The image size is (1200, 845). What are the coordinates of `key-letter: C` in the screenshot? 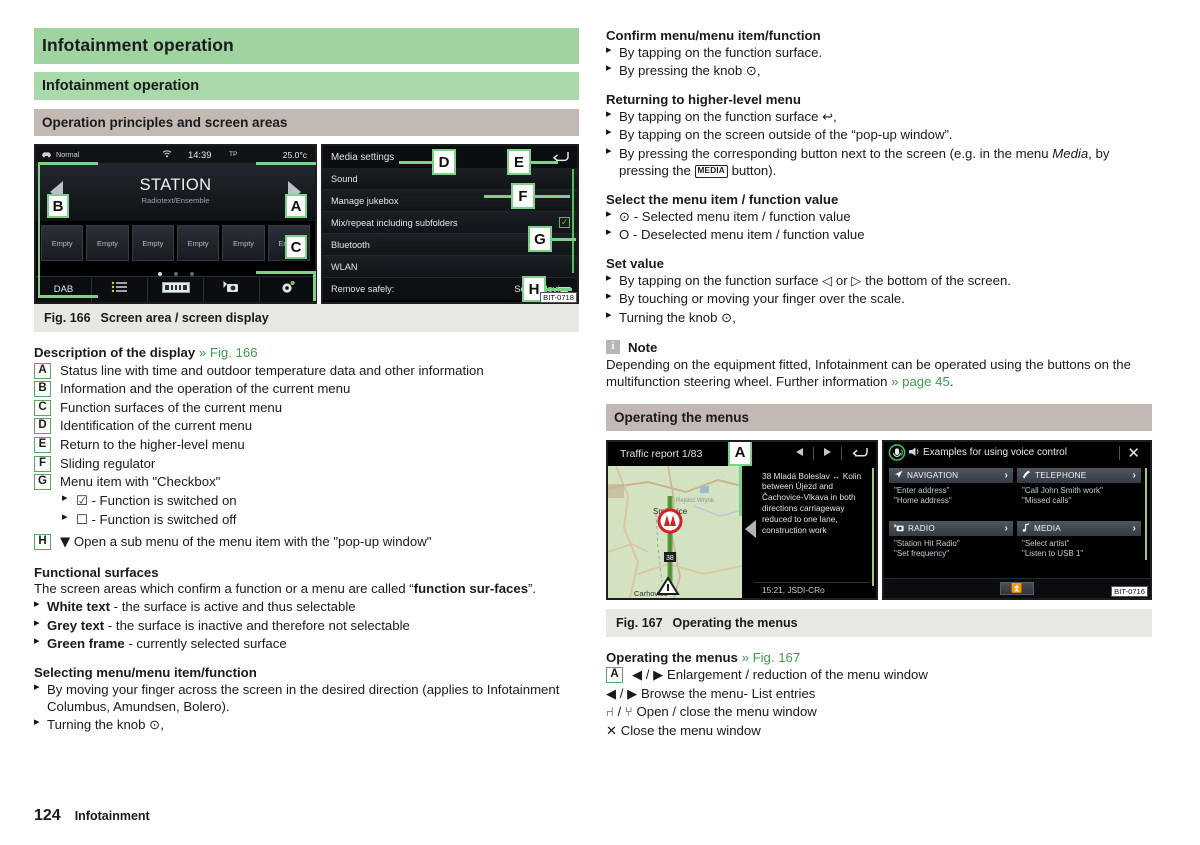 It's located at (42, 407).